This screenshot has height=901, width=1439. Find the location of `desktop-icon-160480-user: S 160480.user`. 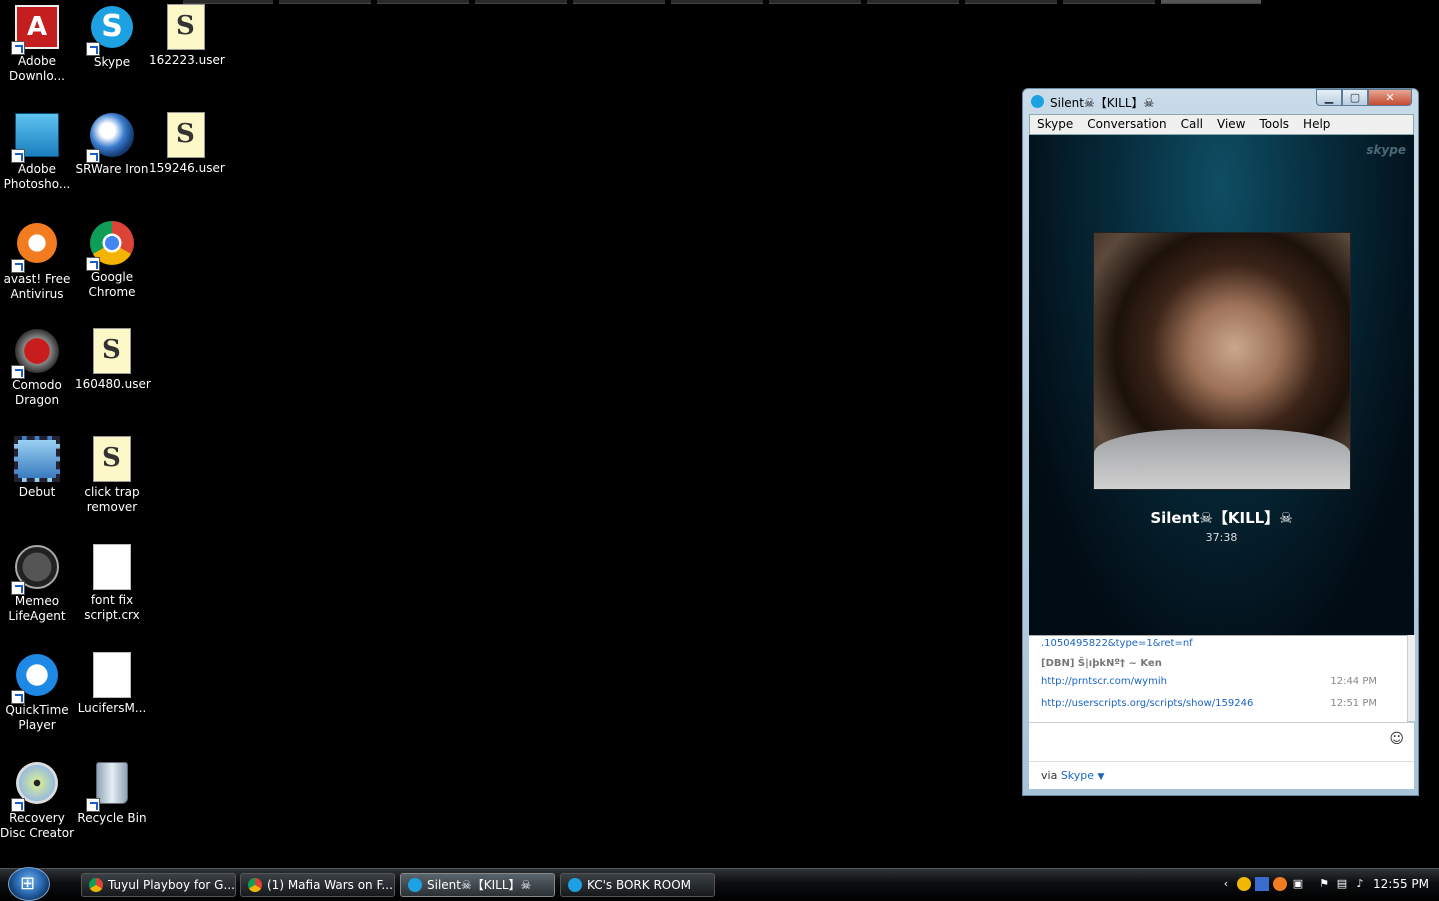

desktop-icon-160480-user: S 160480.user is located at coordinates (113, 359).